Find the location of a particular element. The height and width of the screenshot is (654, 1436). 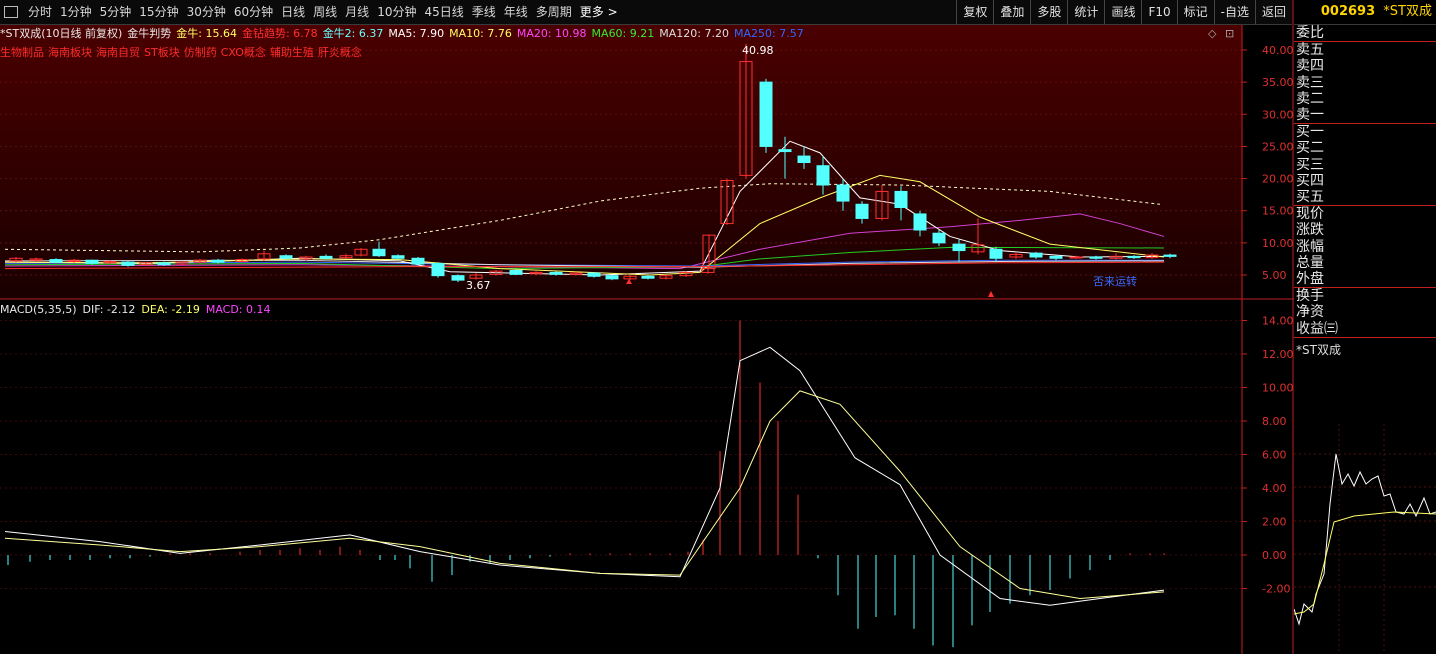

indicator-value-6: MA60: 9.21 is located at coordinates (623, 33).